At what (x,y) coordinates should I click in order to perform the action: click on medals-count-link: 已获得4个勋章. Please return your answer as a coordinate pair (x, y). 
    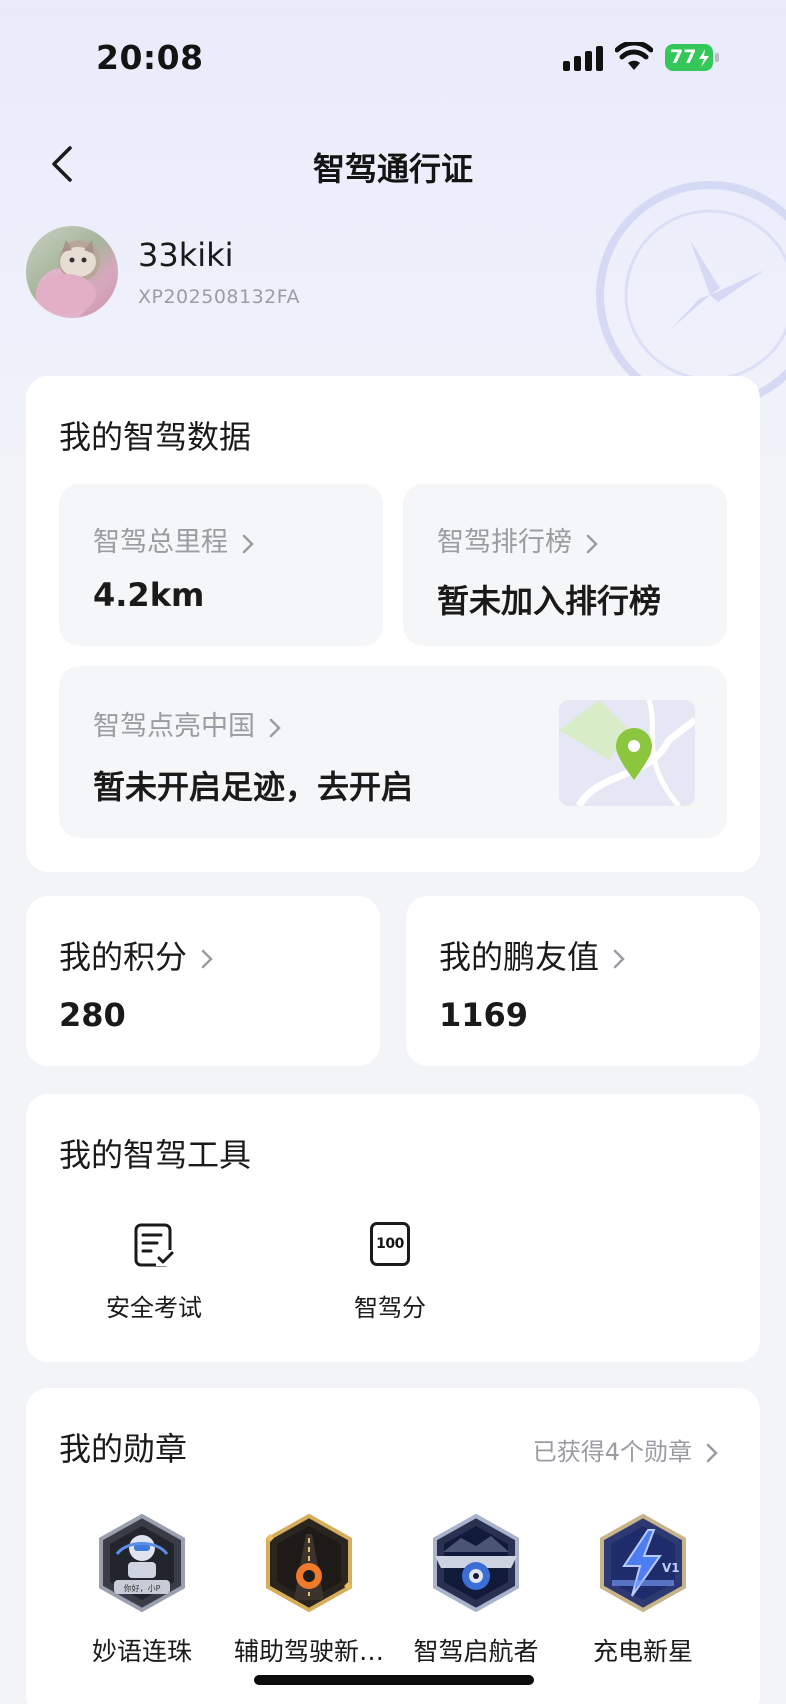
    Looking at the image, I should click on (626, 1449).